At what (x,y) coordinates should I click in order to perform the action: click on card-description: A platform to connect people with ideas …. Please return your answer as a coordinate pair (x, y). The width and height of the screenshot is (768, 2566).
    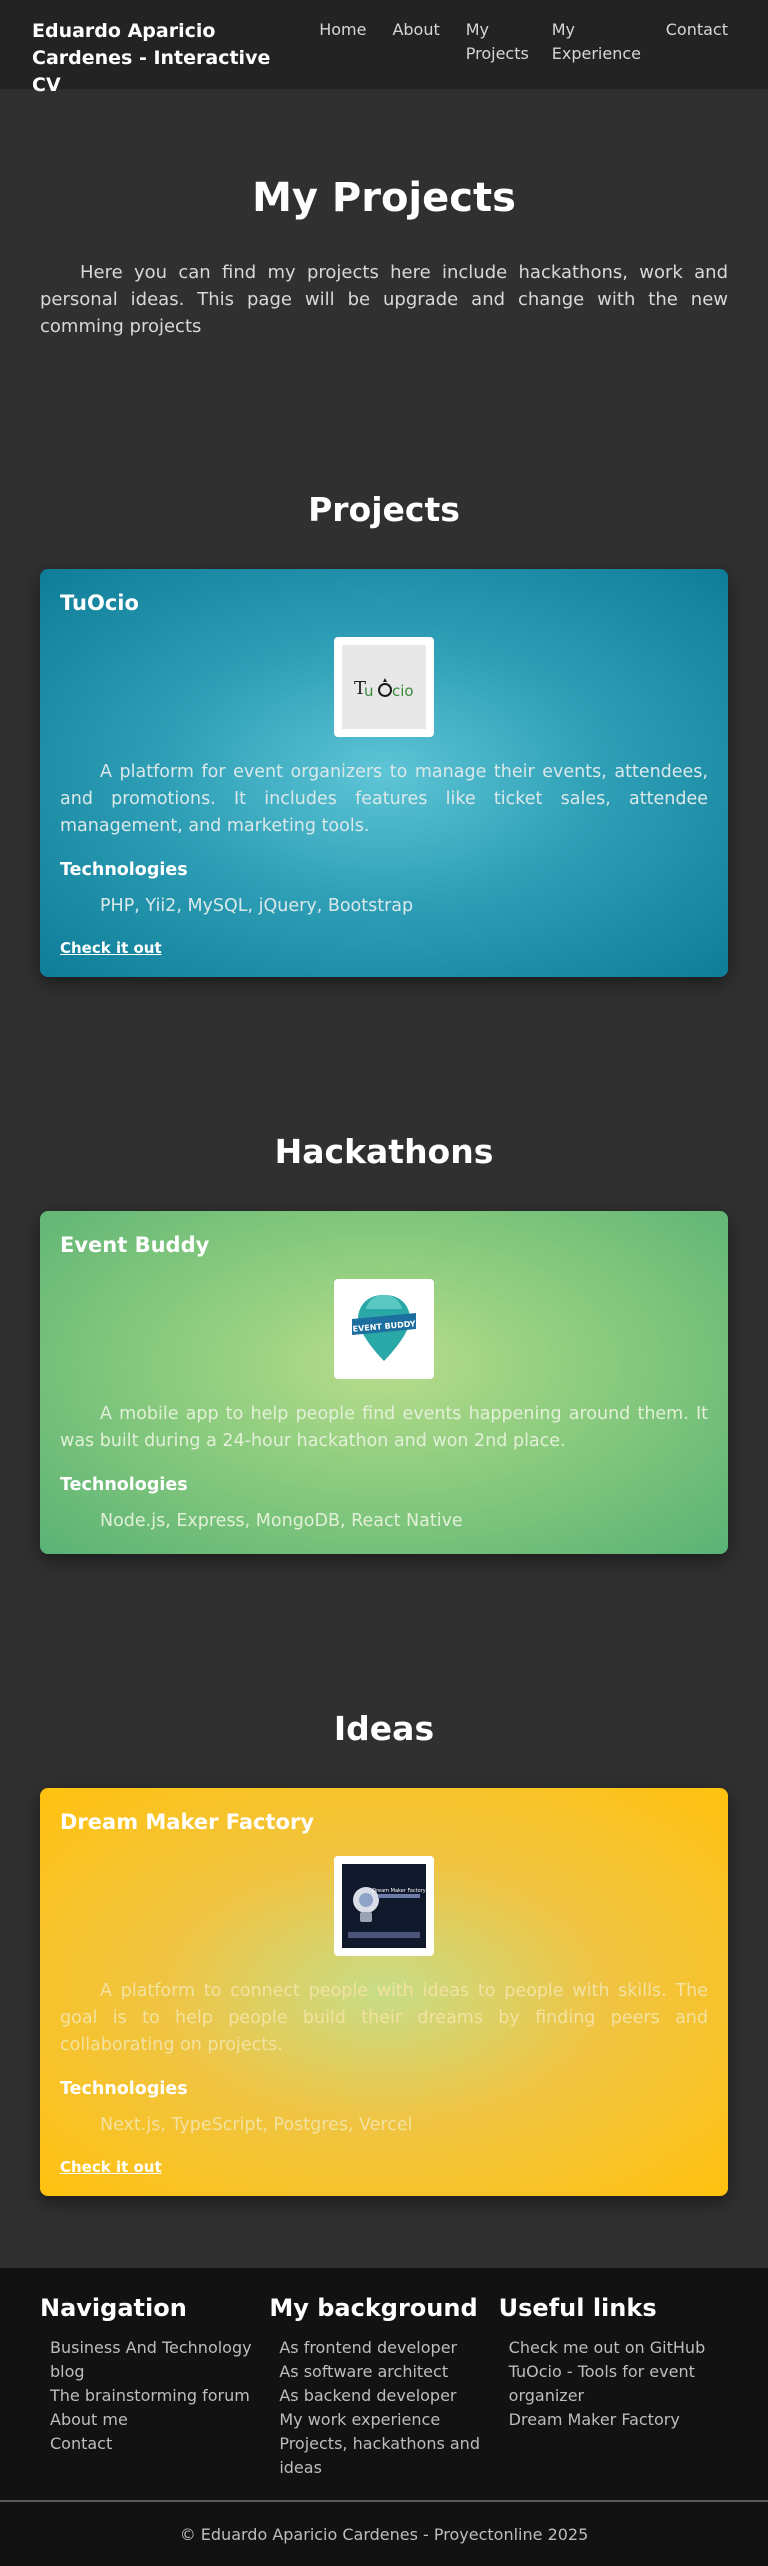
    Looking at the image, I should click on (384, 2018).